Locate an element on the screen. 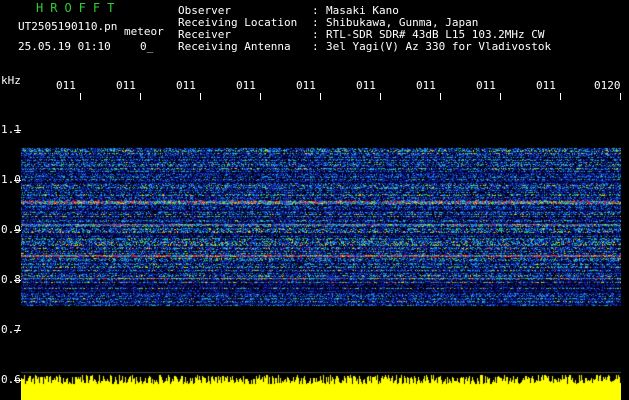 This screenshot has height=400, width=629. event-type: meteor is located at coordinates (144, 31).